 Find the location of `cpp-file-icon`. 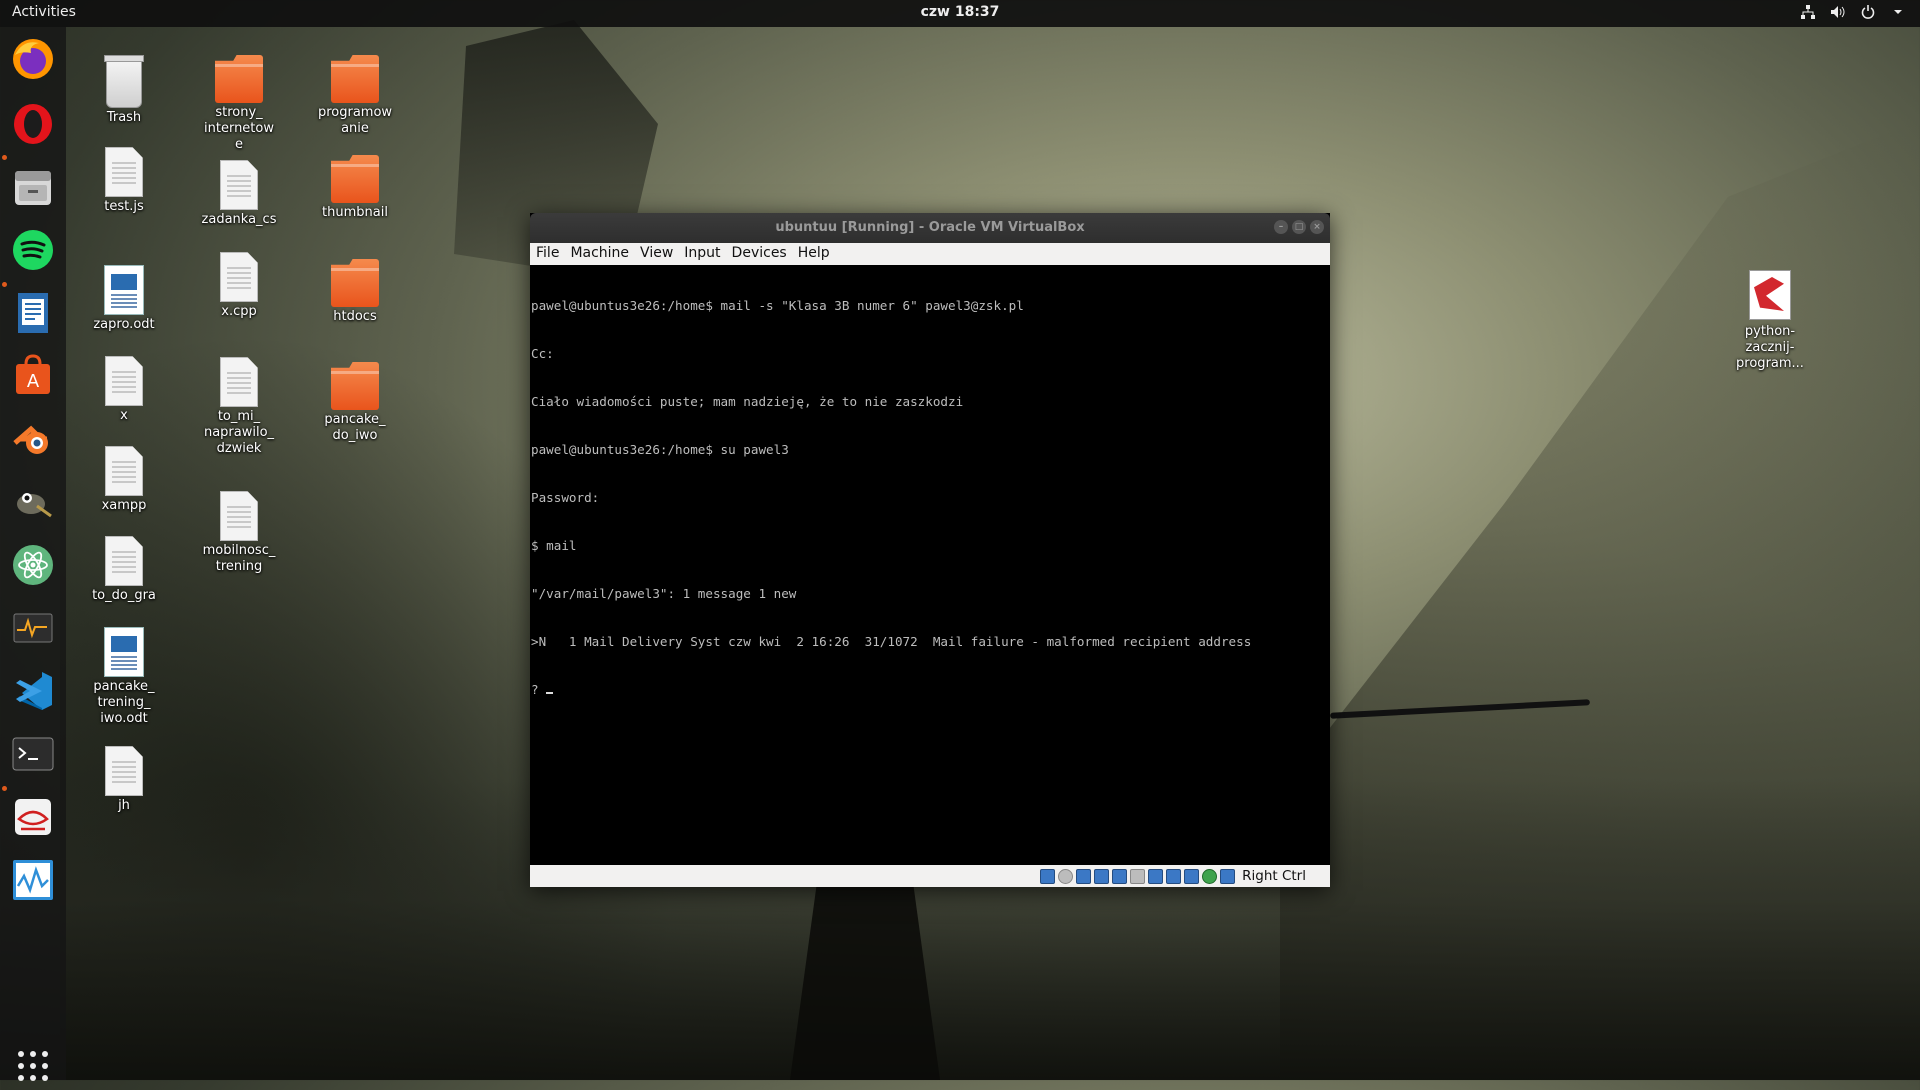

cpp-file-icon is located at coordinates (239, 277).